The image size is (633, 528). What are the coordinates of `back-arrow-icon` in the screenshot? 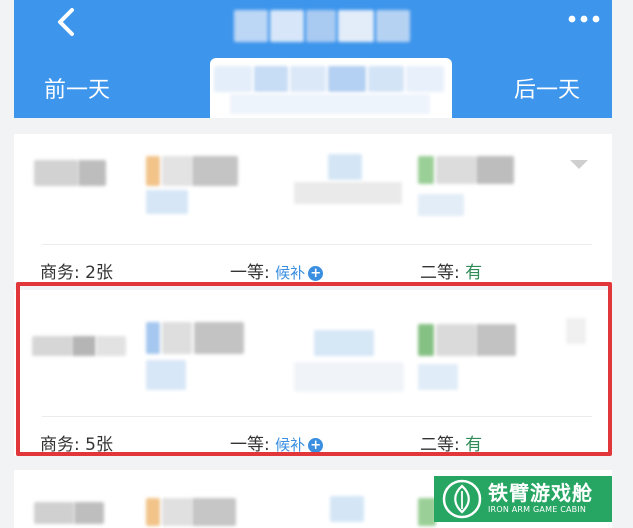 It's located at (67, 22).